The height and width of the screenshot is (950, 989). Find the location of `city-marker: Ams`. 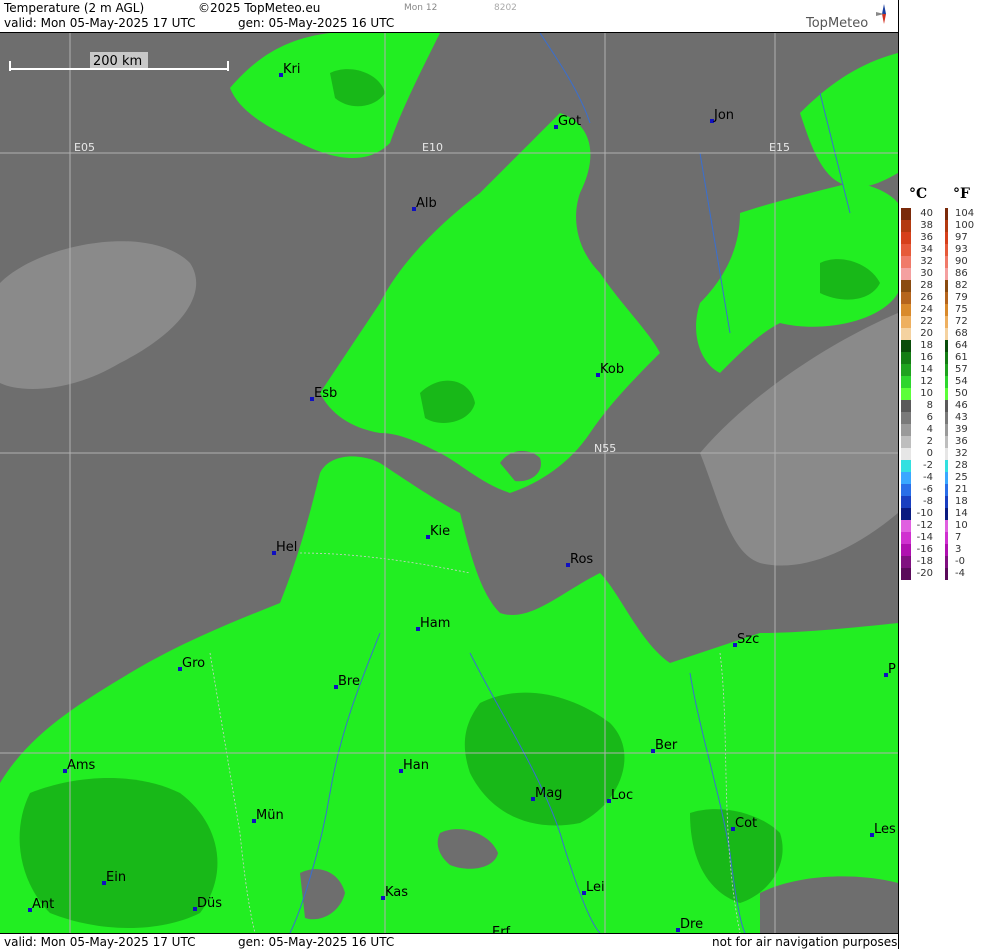

city-marker: Ams is located at coordinates (79, 765).